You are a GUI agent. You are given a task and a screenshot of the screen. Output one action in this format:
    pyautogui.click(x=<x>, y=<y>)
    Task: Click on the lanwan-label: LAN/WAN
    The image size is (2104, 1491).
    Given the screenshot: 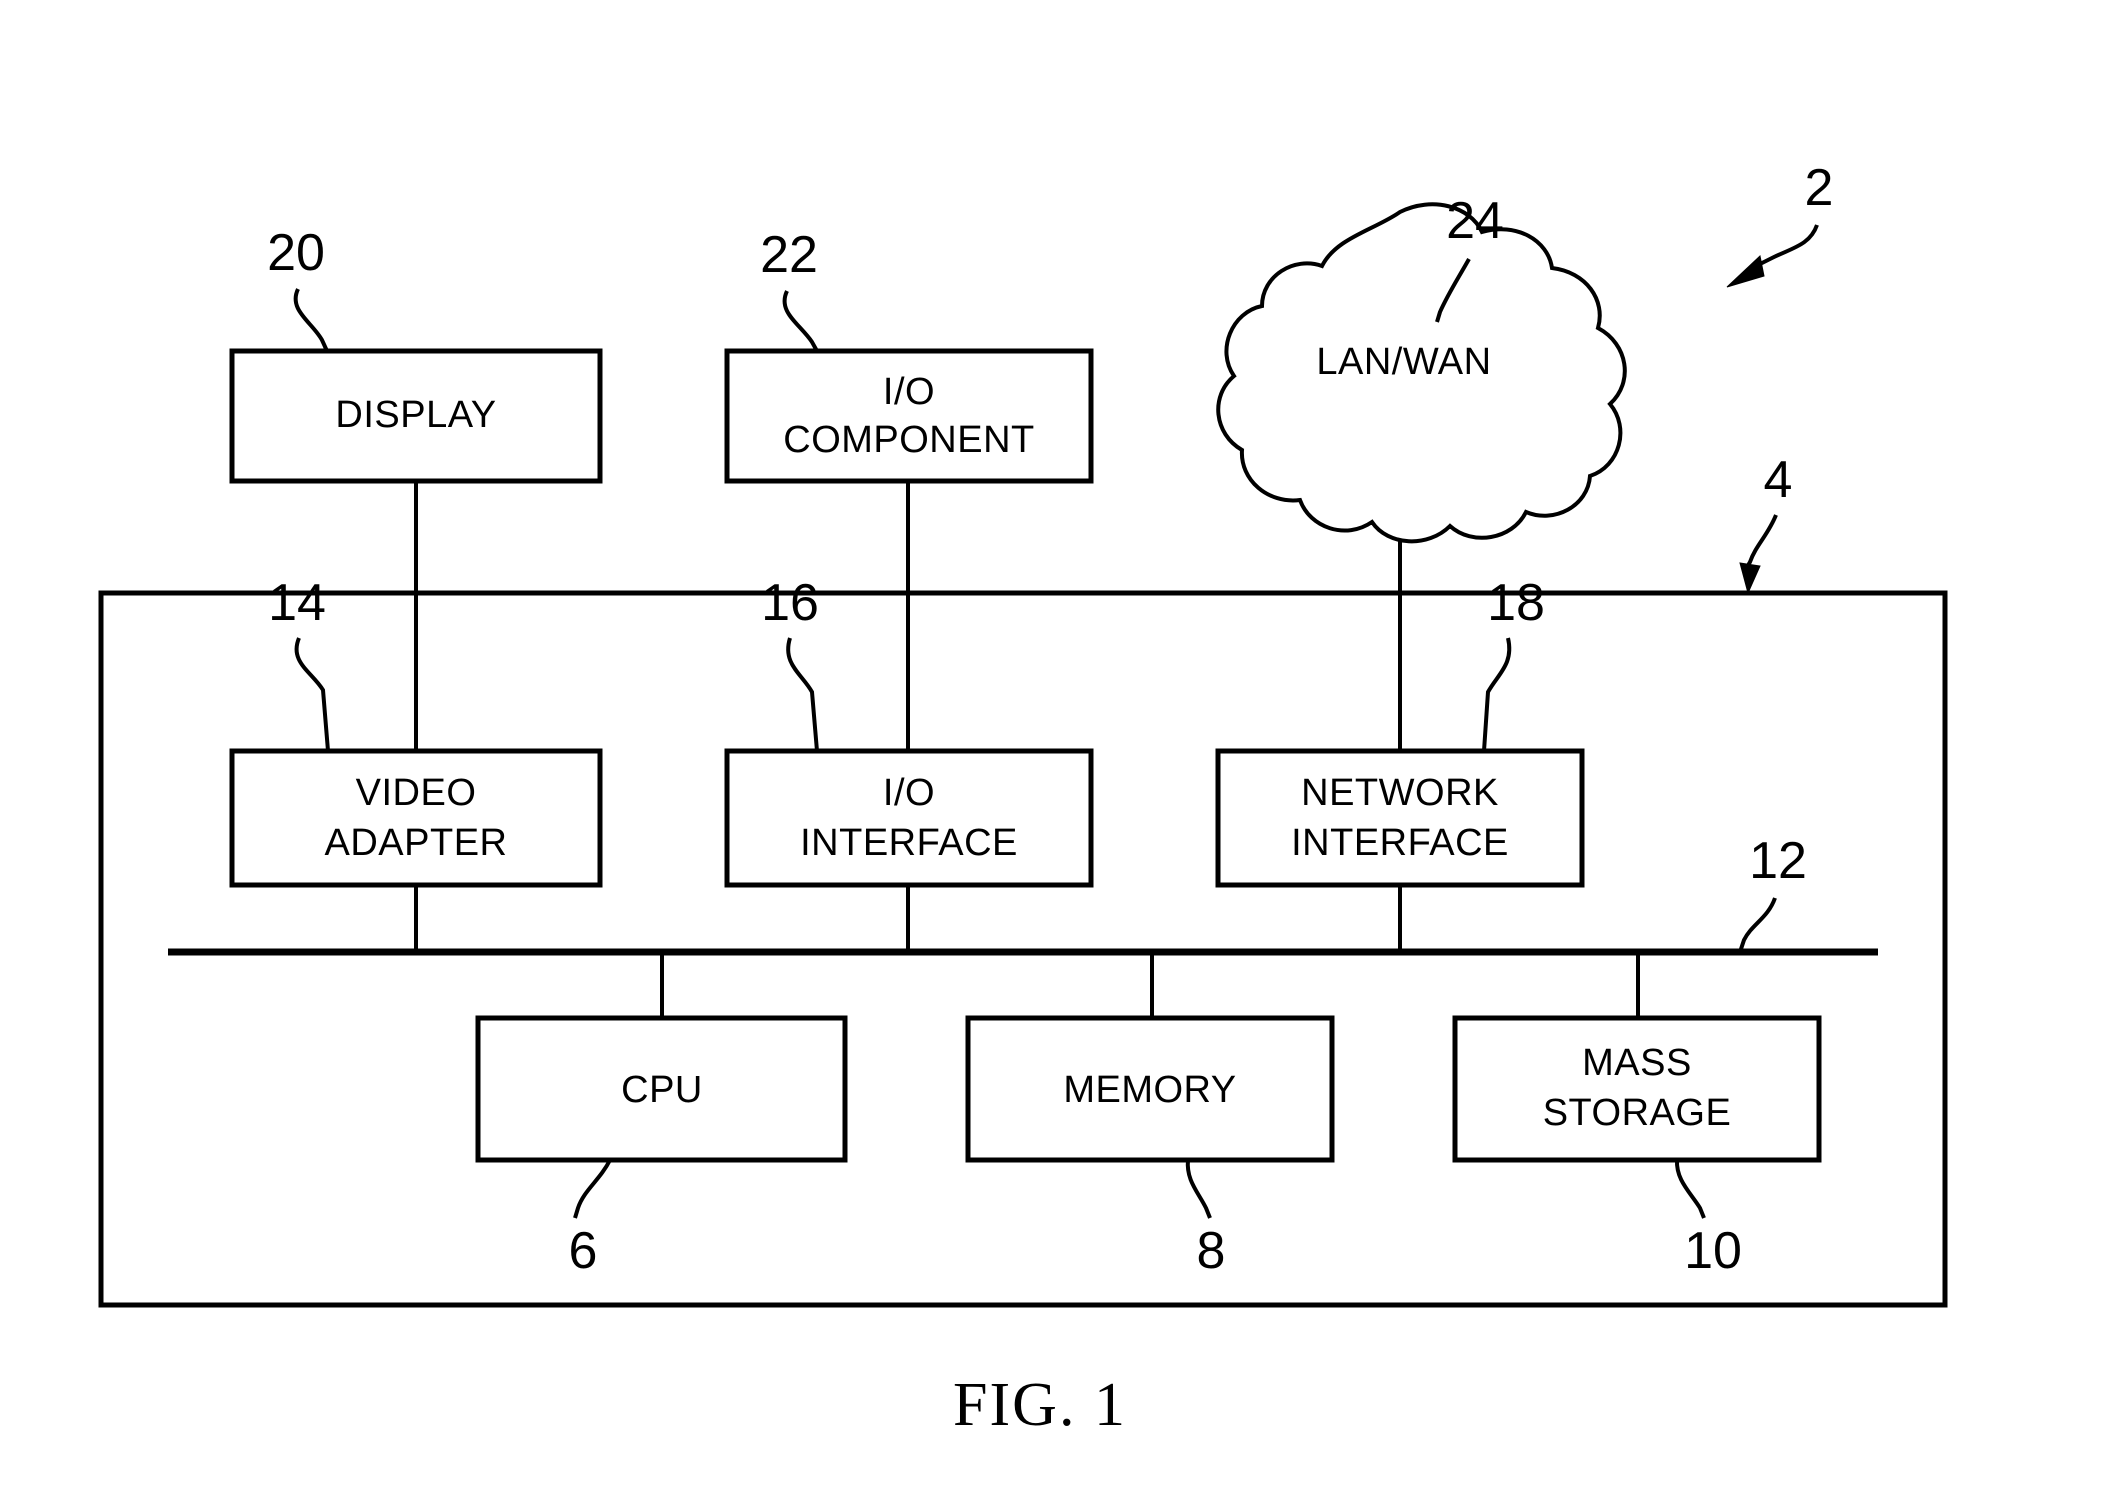 What is the action you would take?
    pyautogui.click(x=1403, y=362)
    